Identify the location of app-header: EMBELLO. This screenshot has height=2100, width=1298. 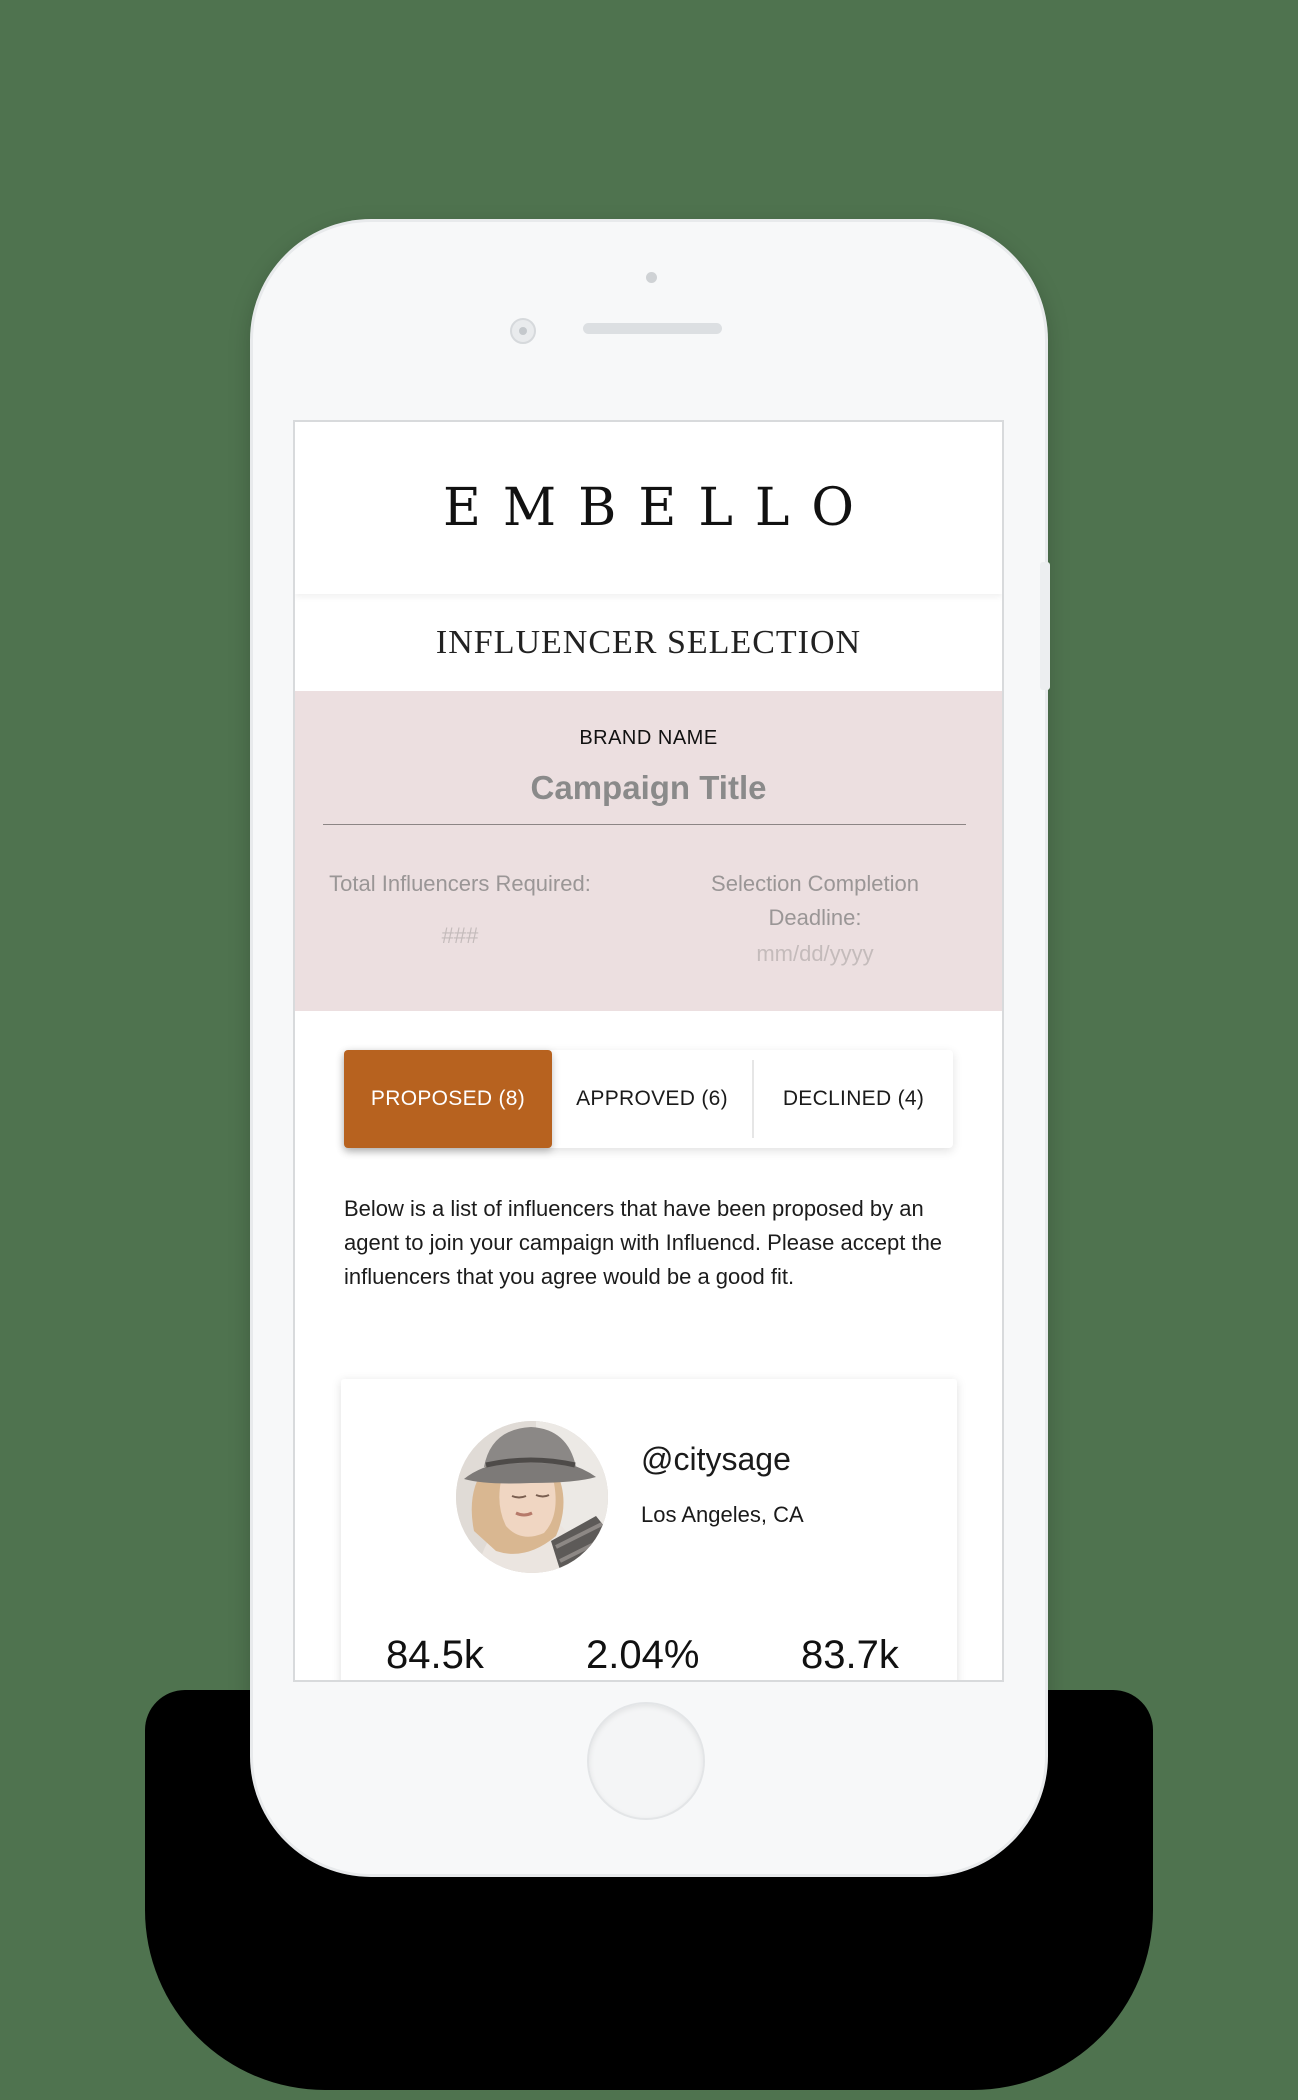
(648, 508).